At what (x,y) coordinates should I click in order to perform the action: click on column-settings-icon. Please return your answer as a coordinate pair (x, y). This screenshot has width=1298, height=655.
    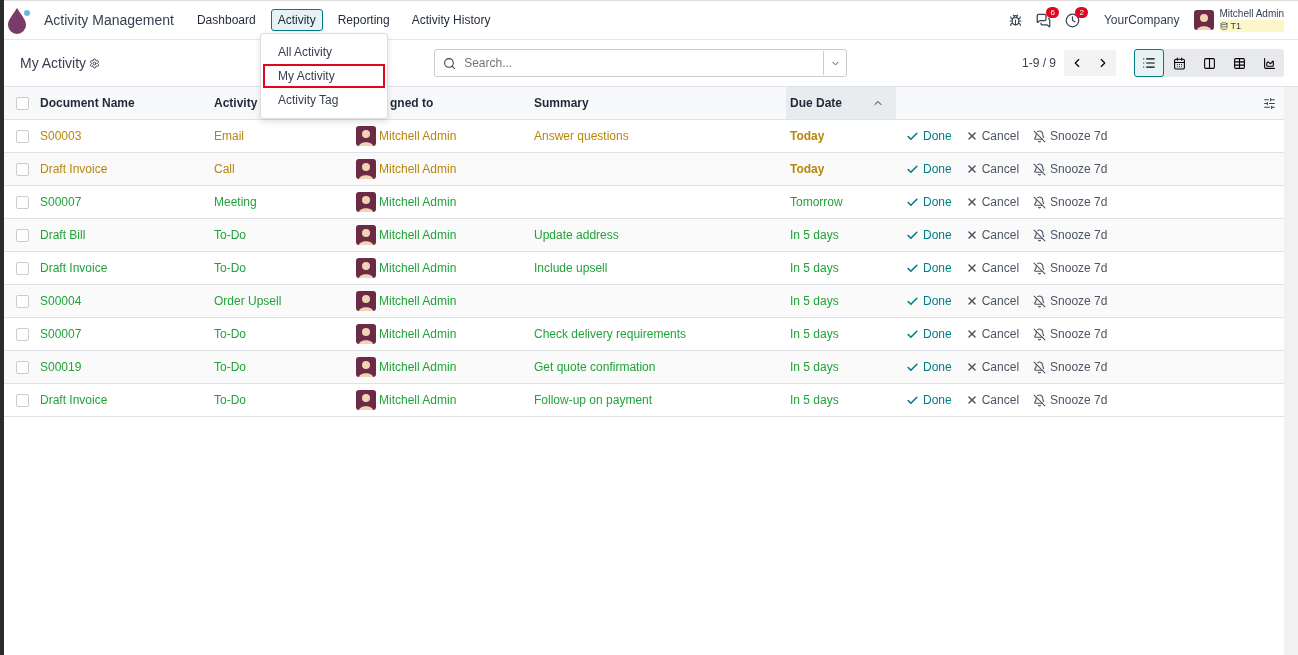
    Looking at the image, I should click on (1269, 103).